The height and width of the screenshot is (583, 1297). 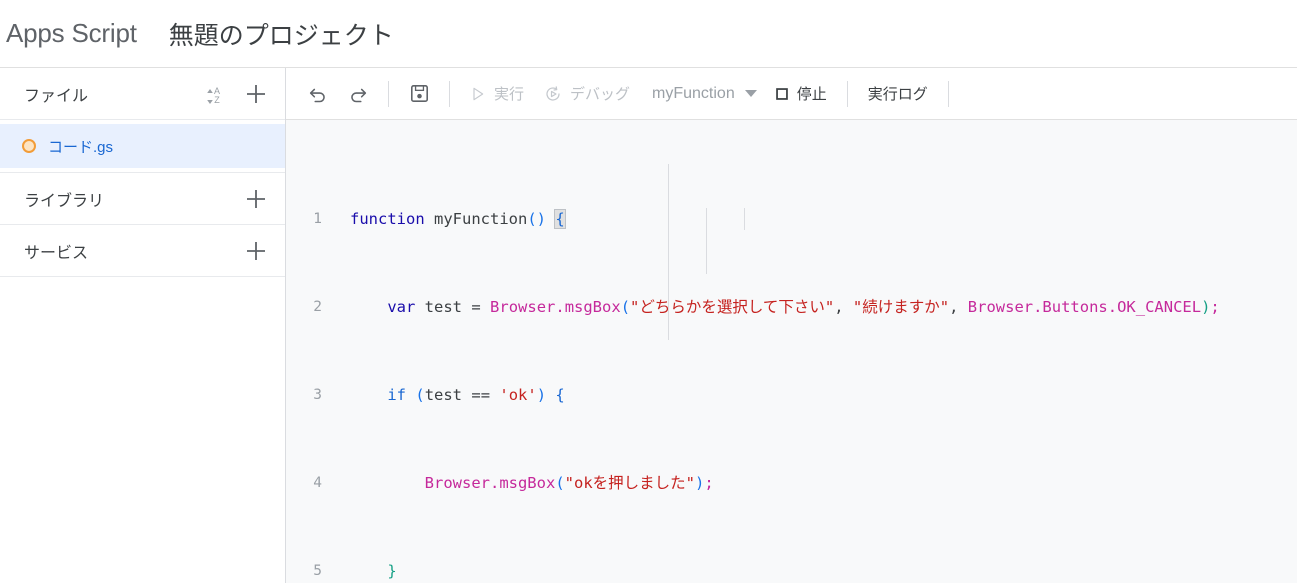 What do you see at coordinates (81, 147) in the screenshot?
I see `file-name-label: コード.gs` at bounding box center [81, 147].